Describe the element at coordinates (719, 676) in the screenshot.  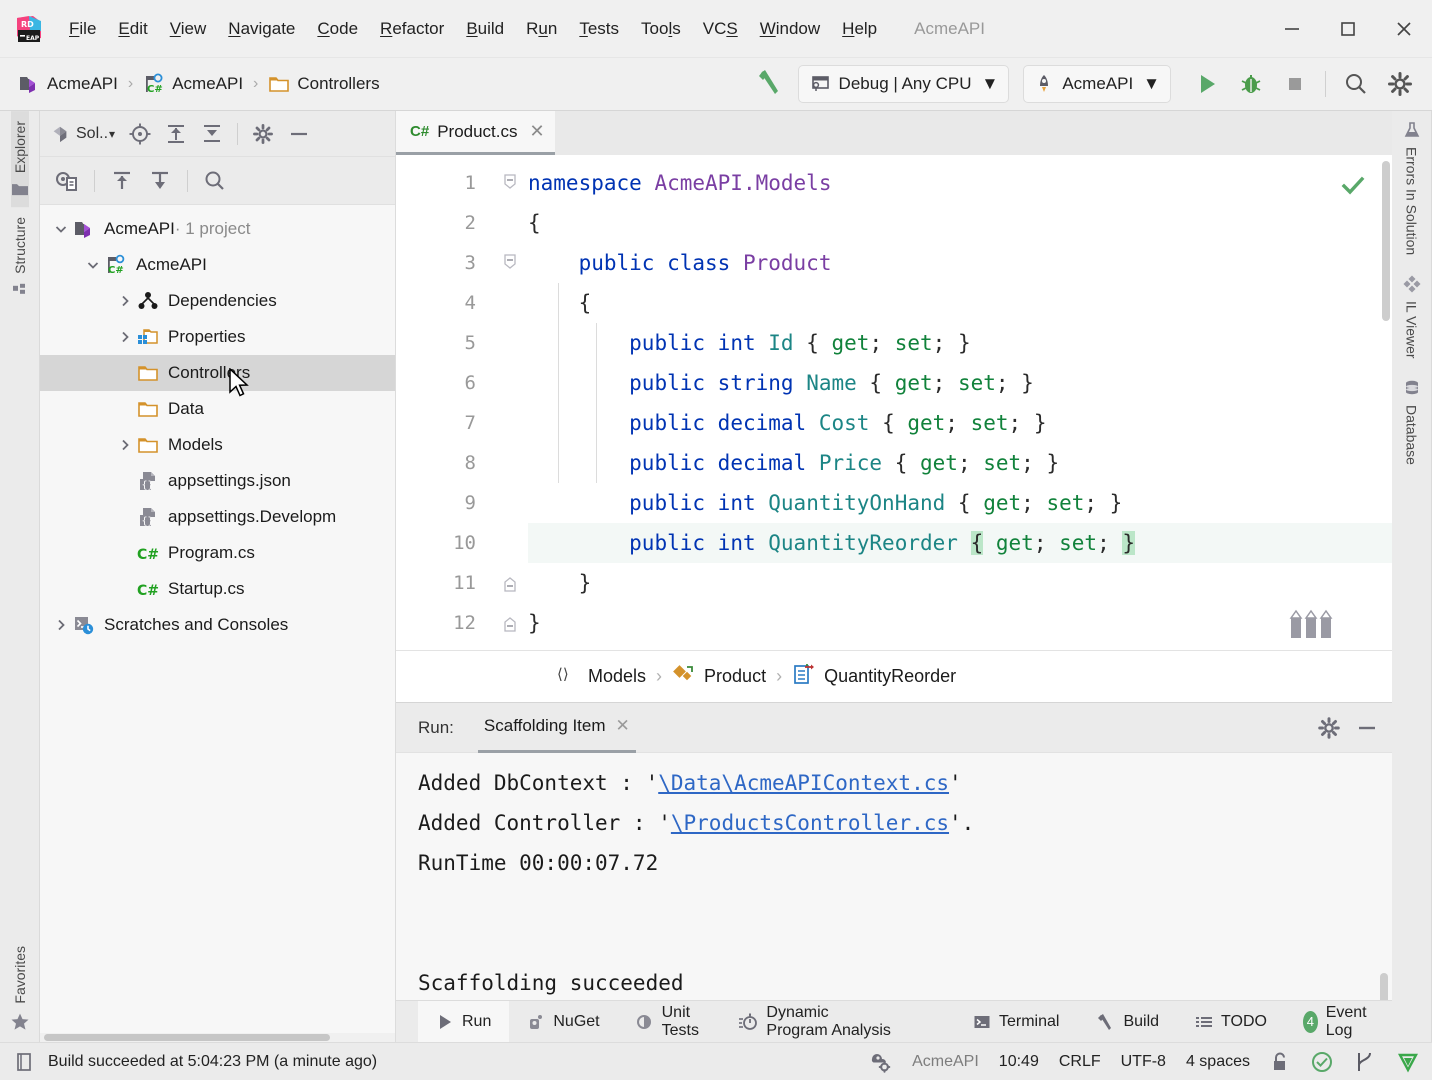
I see `breadcrumb-product: Product` at that location.